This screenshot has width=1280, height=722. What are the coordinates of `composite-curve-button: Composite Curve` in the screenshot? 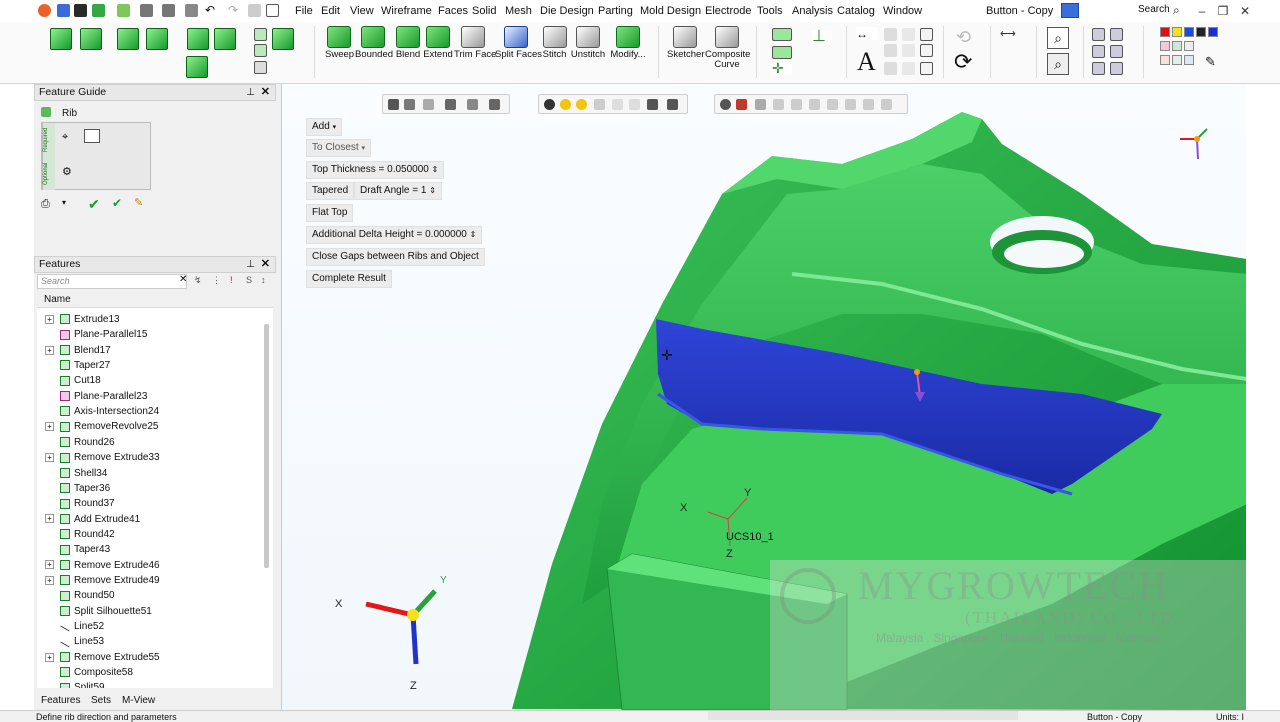 It's located at (727, 53).